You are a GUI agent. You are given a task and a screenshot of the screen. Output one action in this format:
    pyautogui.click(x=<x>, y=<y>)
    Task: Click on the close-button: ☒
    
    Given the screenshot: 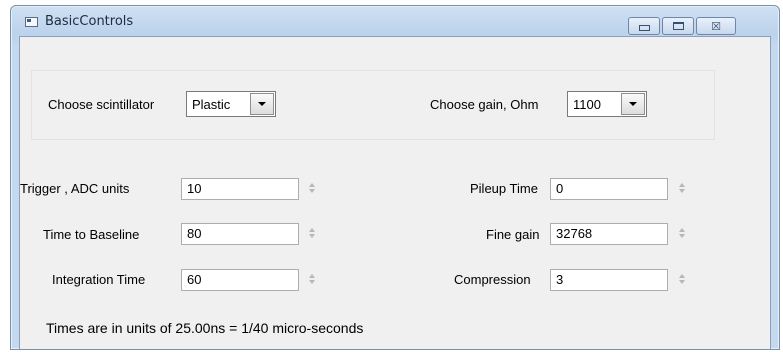 What is the action you would take?
    pyautogui.click(x=716, y=26)
    